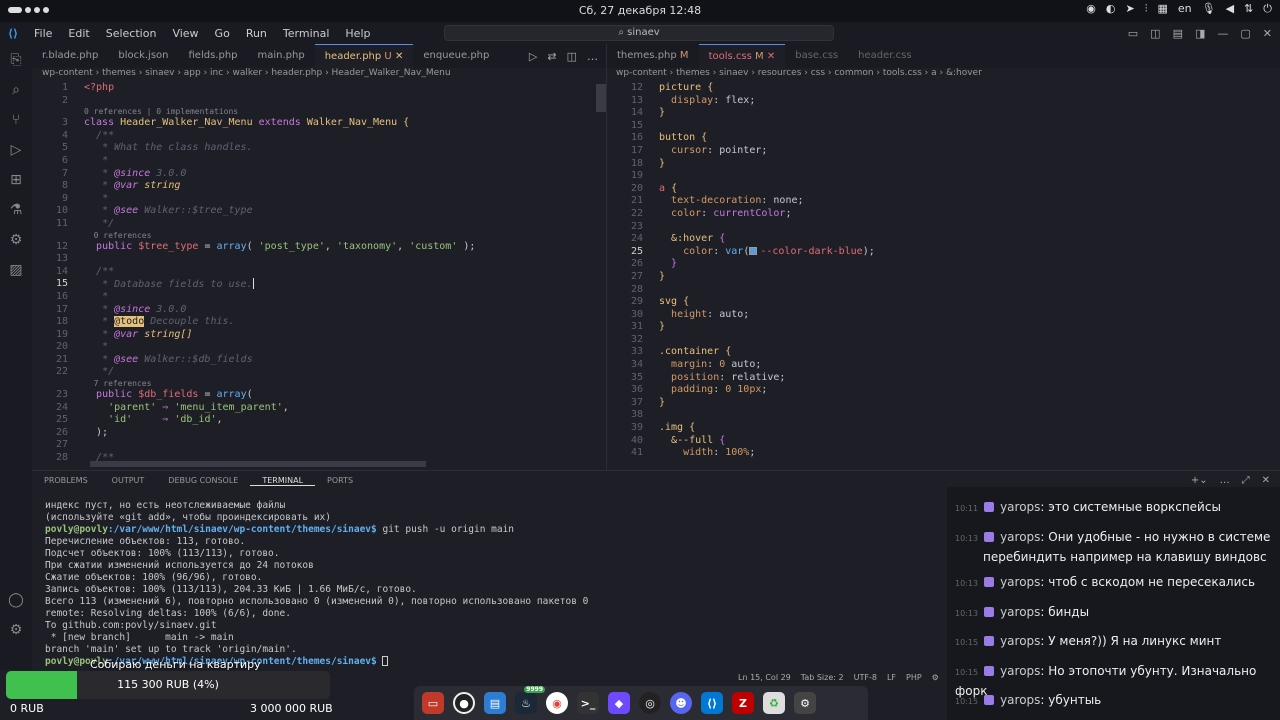 This screenshot has height=720, width=1280. I want to click on close-icon: ✕, so click(1267, 33).